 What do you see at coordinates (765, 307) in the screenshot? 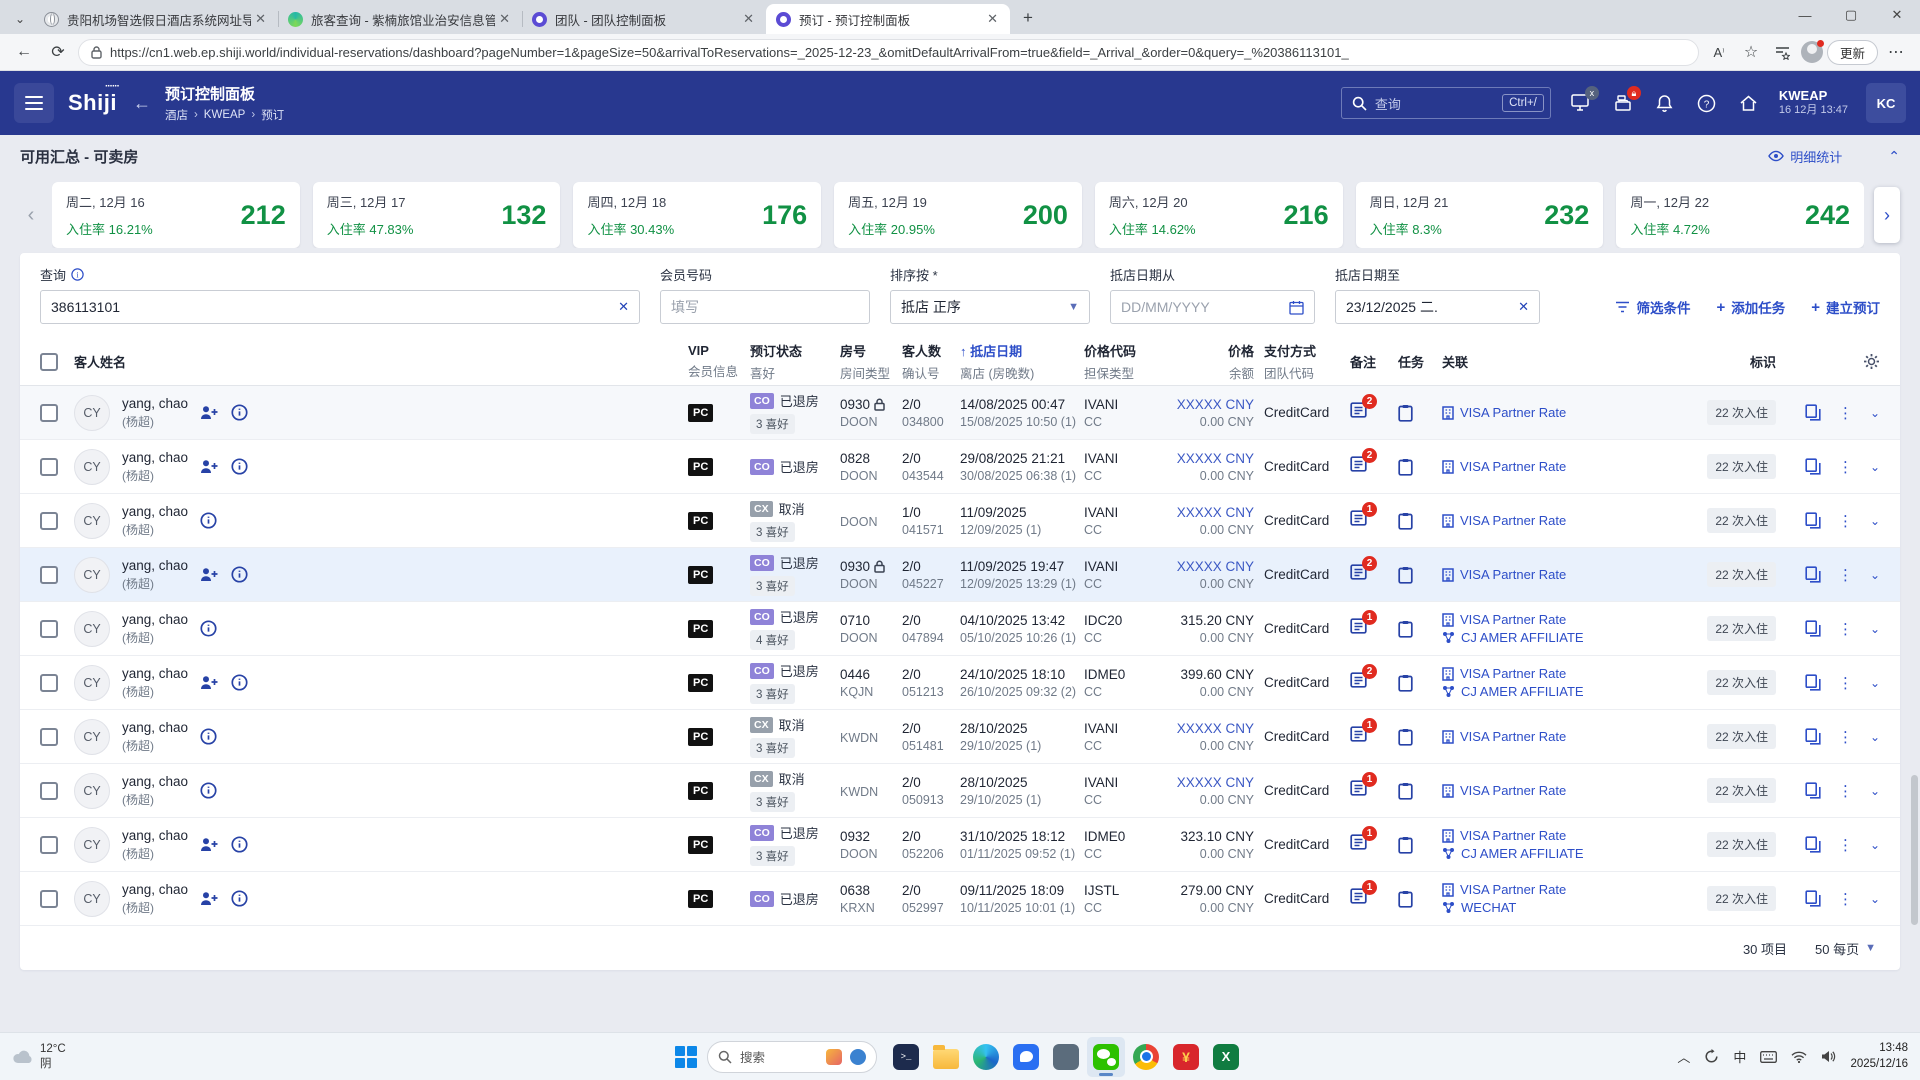
I see `member-input: 填写` at bounding box center [765, 307].